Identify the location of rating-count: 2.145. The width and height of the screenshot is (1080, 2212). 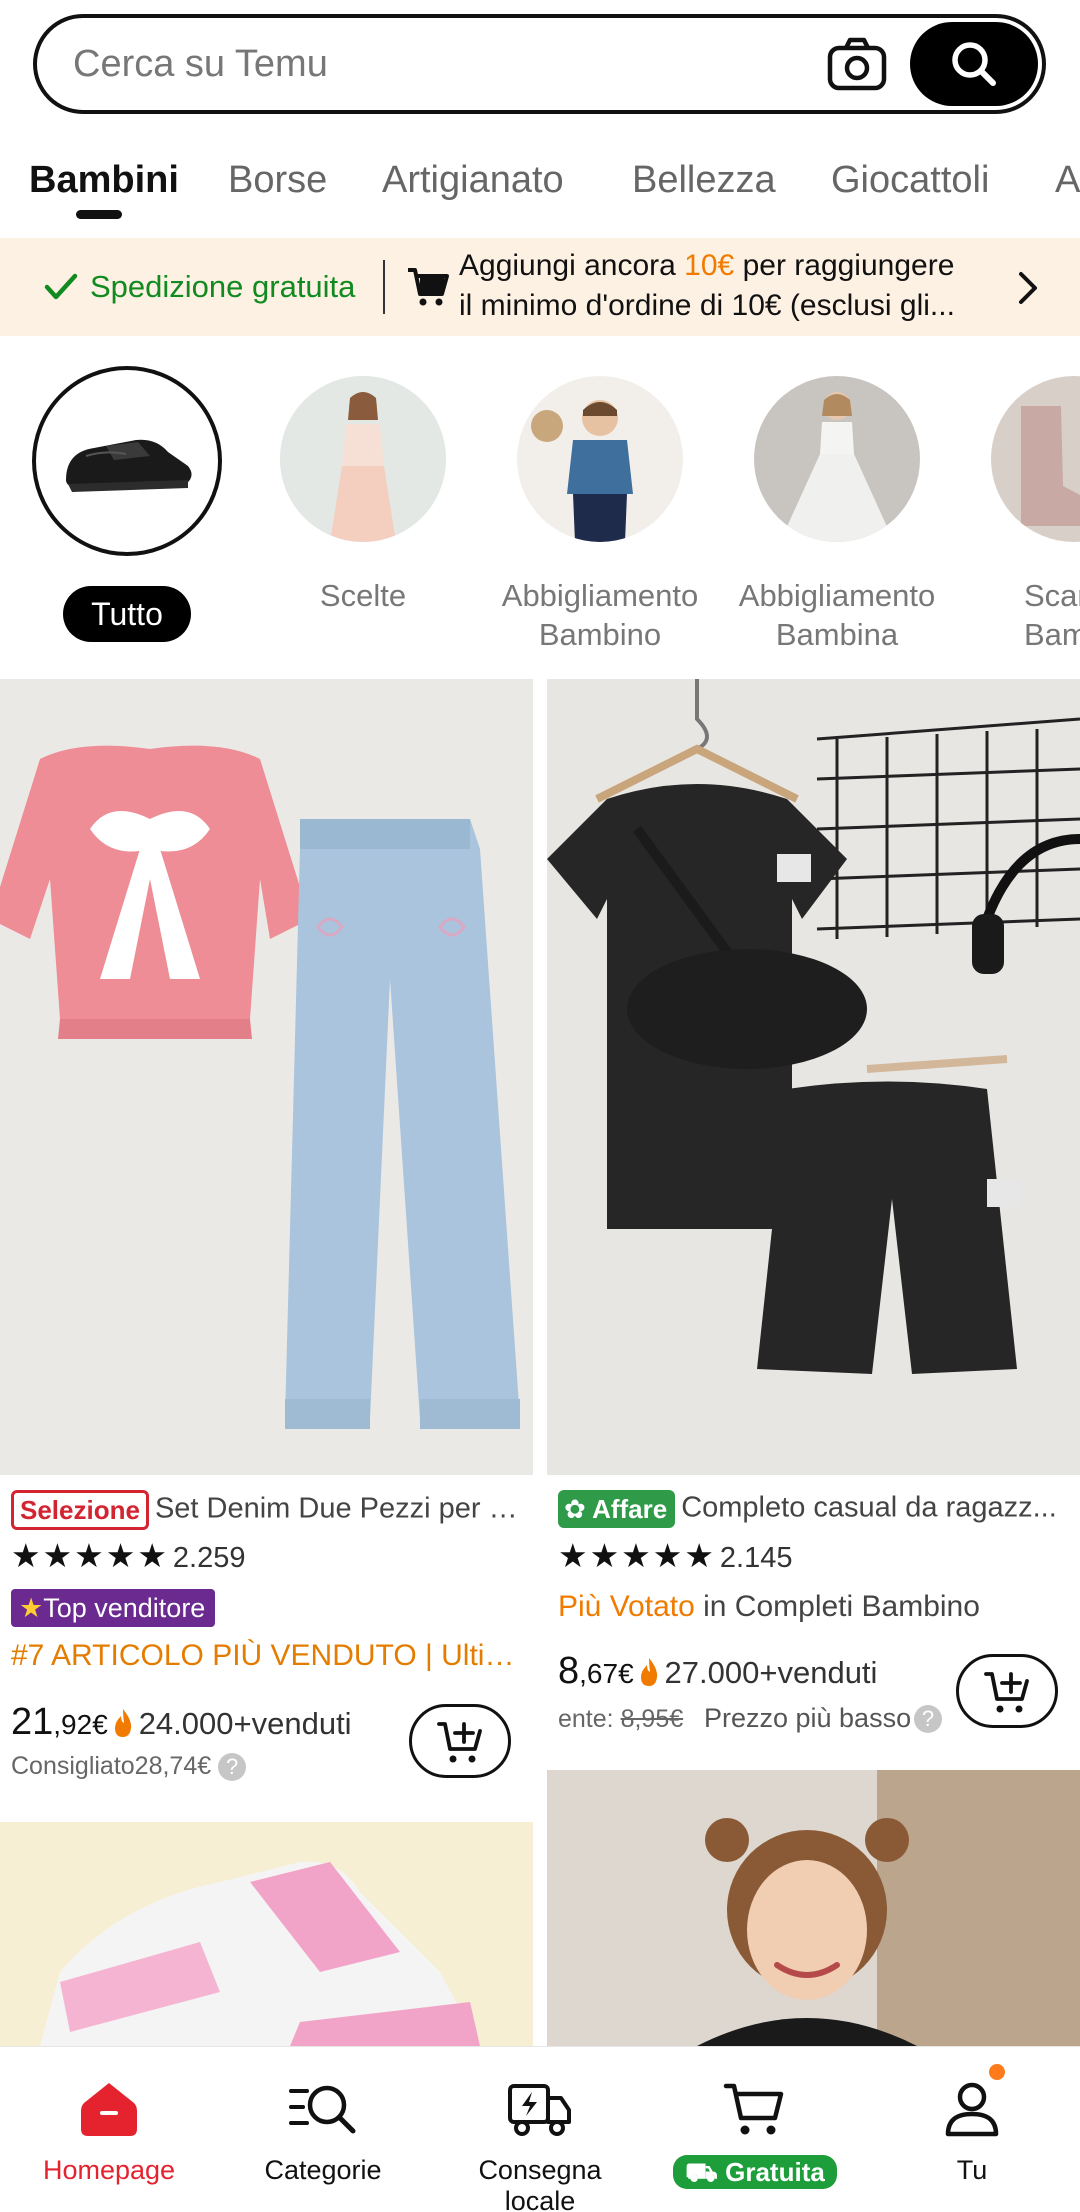
(756, 1558).